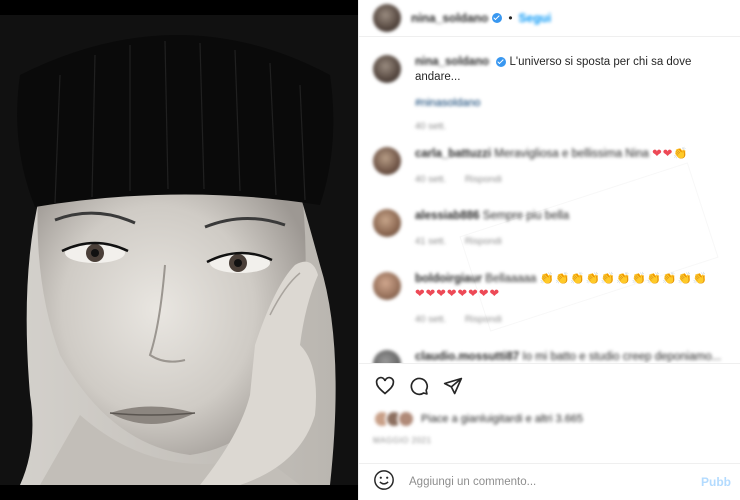 Image resolution: width=740 pixels, height=500 pixels. What do you see at coordinates (179, 7) in the screenshot?
I see `photo-top-bar` at bounding box center [179, 7].